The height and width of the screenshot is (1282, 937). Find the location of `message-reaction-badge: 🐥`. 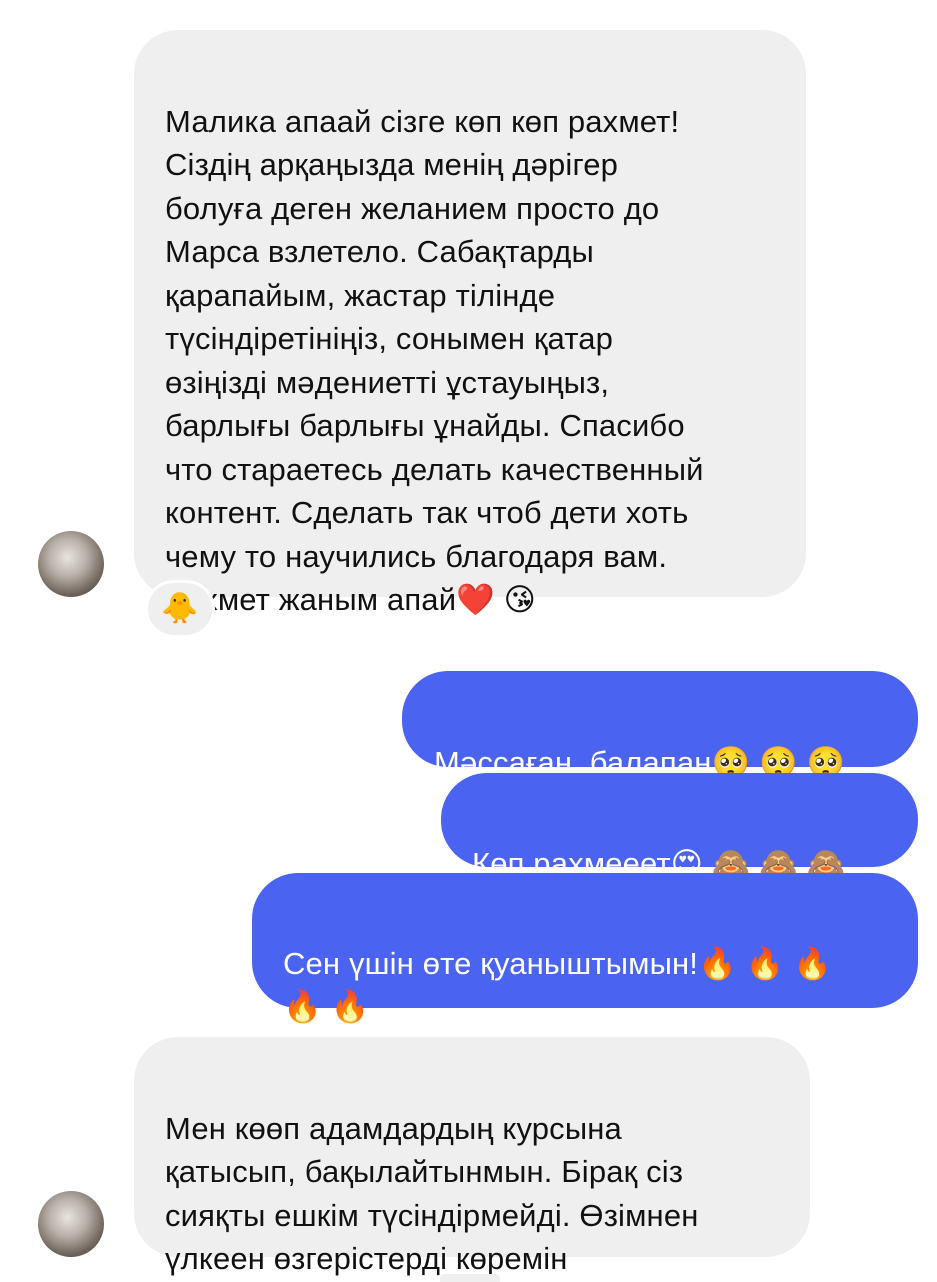

message-reaction-badge: 🐥 is located at coordinates (180, 609).